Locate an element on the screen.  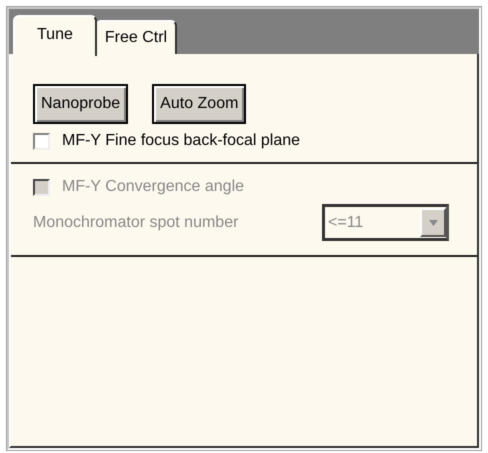
checkbox is located at coordinates (41, 141).